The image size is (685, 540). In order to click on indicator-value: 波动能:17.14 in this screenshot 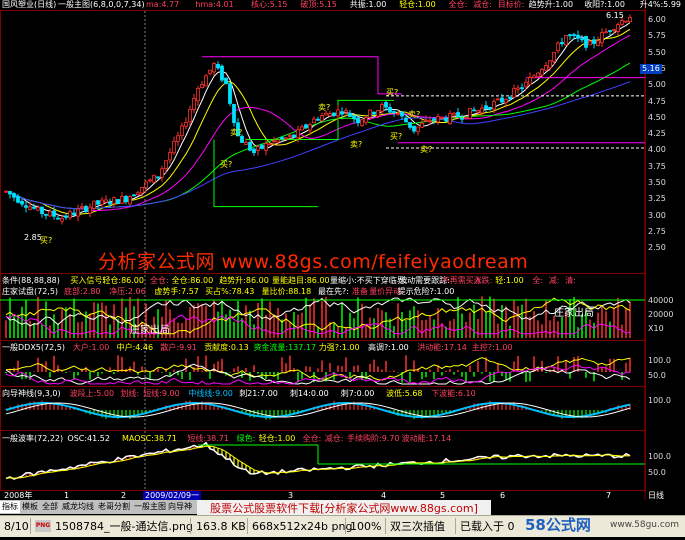, I will do `click(426, 438)`.